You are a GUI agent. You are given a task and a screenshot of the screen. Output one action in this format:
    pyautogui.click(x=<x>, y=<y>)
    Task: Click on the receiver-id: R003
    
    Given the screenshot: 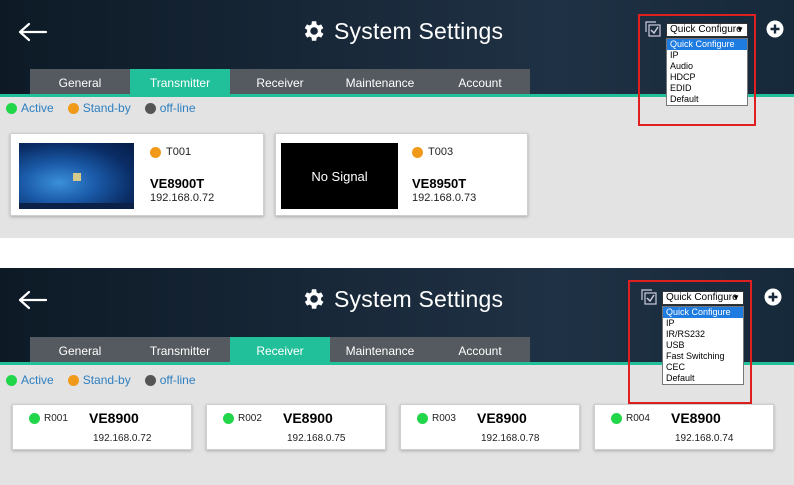 What is the action you would take?
    pyautogui.click(x=436, y=418)
    